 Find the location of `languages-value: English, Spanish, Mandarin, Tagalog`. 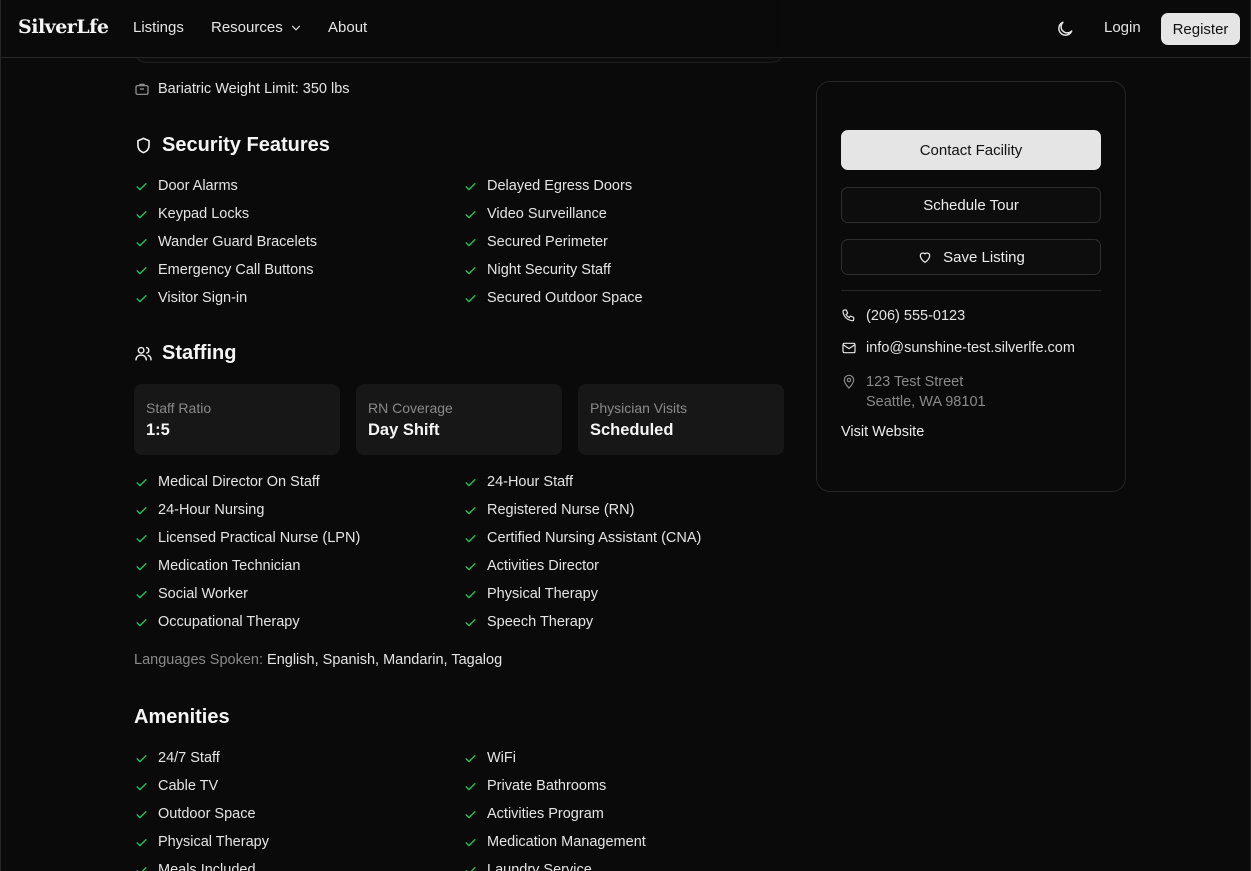

languages-value: English, Spanish, Mandarin, Tagalog is located at coordinates (385, 660).